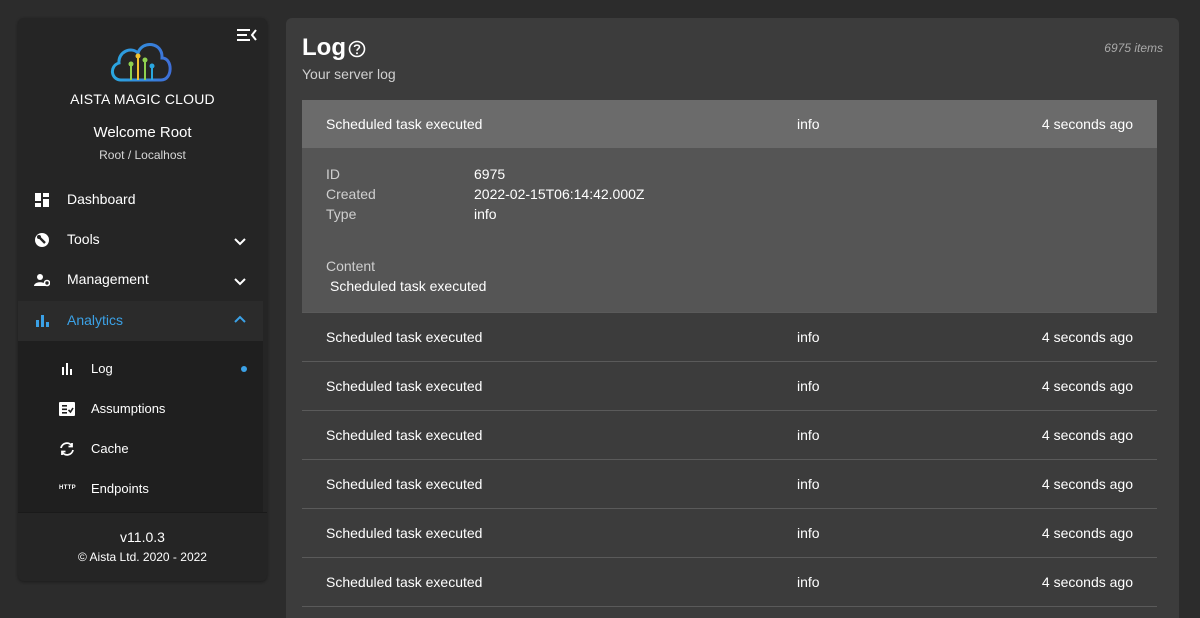  I want to click on chevron-up-icon, so click(240, 320).